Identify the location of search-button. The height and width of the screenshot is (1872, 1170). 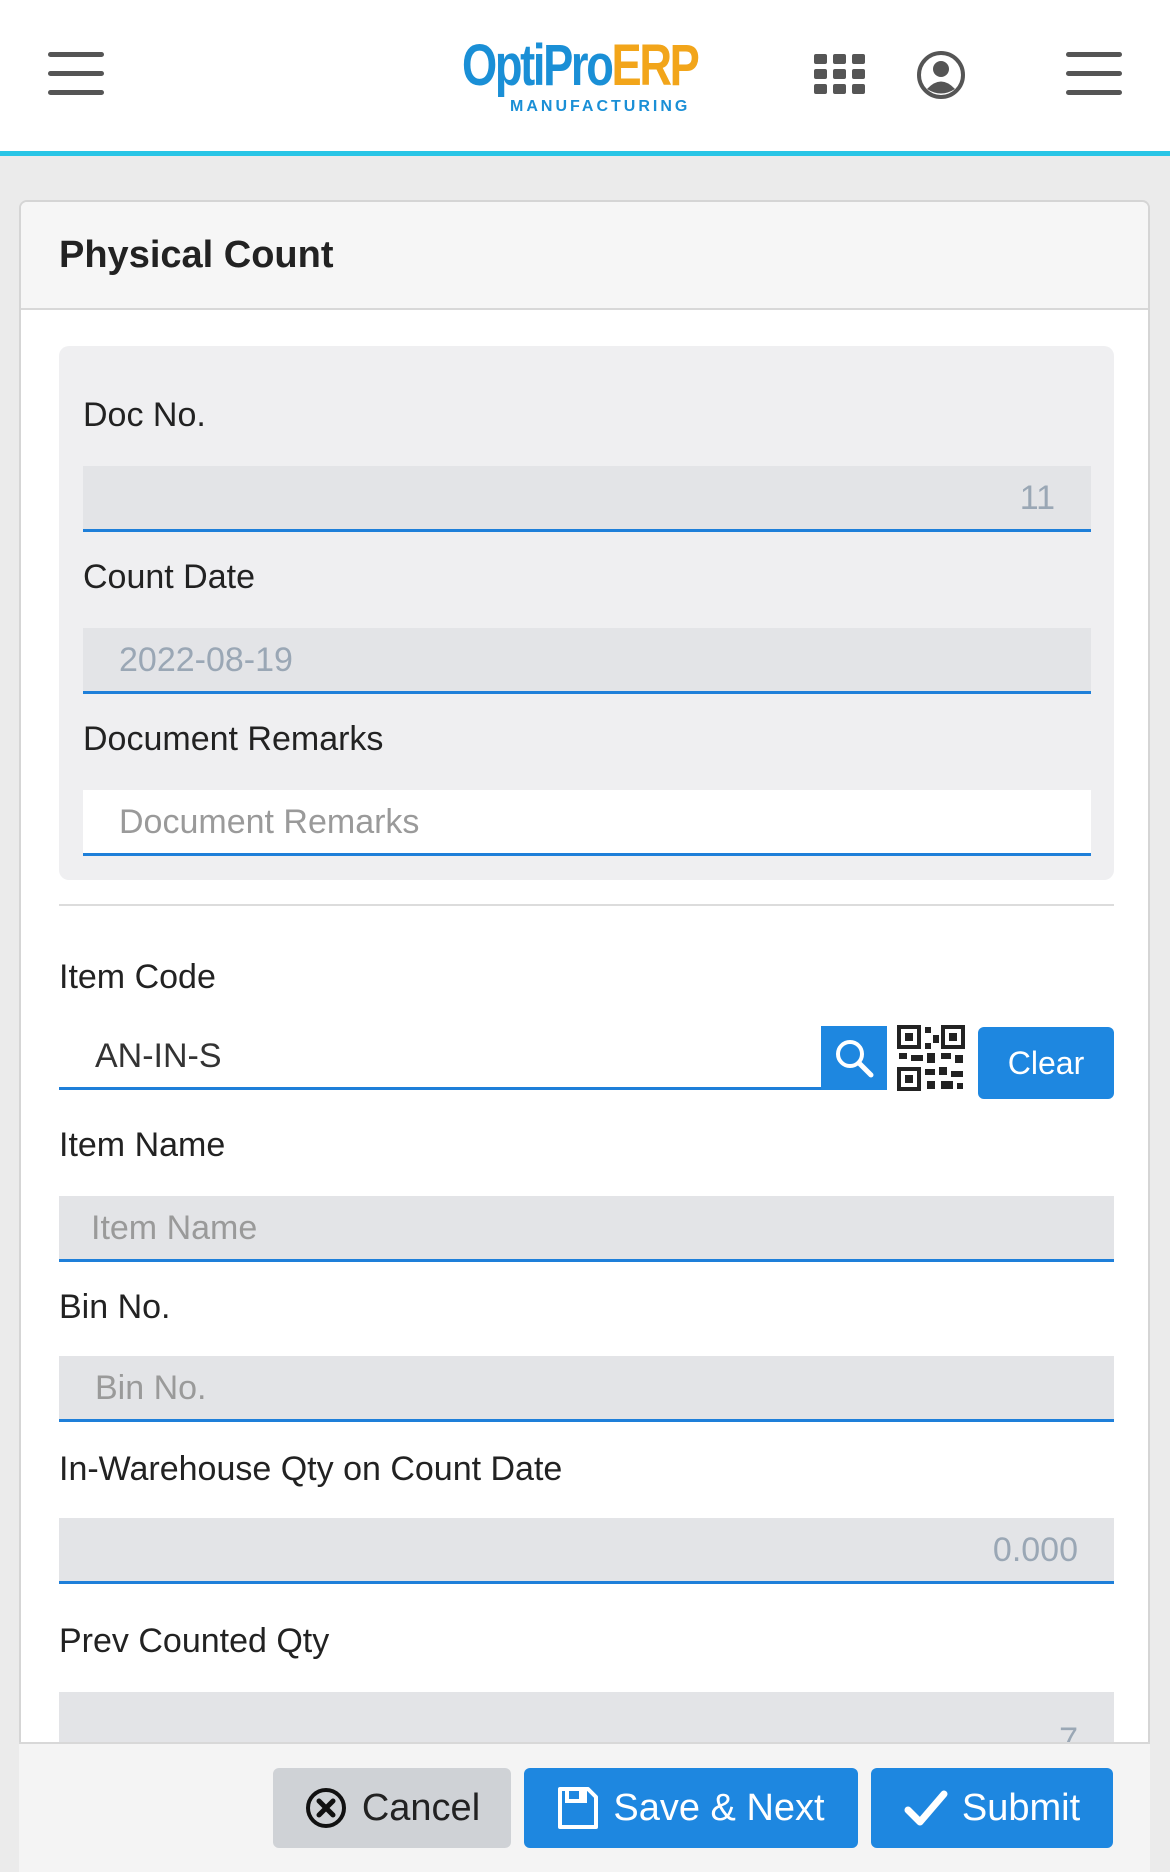
(854, 1058).